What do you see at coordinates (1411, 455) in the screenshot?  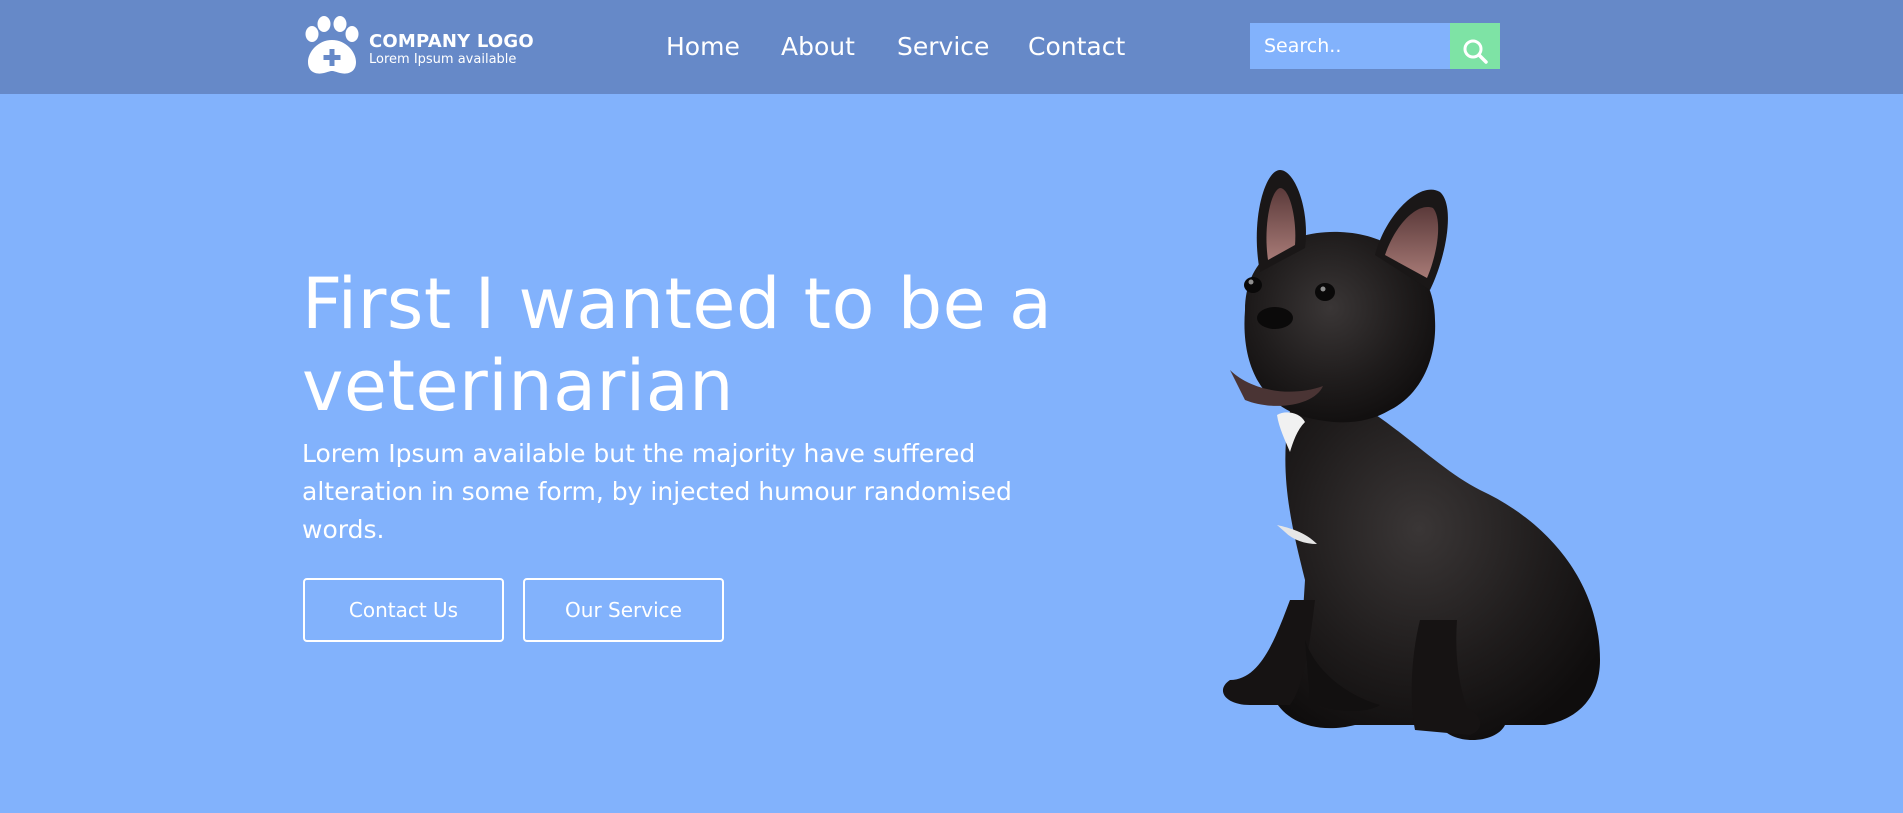 I see `french-bulldog-photo` at bounding box center [1411, 455].